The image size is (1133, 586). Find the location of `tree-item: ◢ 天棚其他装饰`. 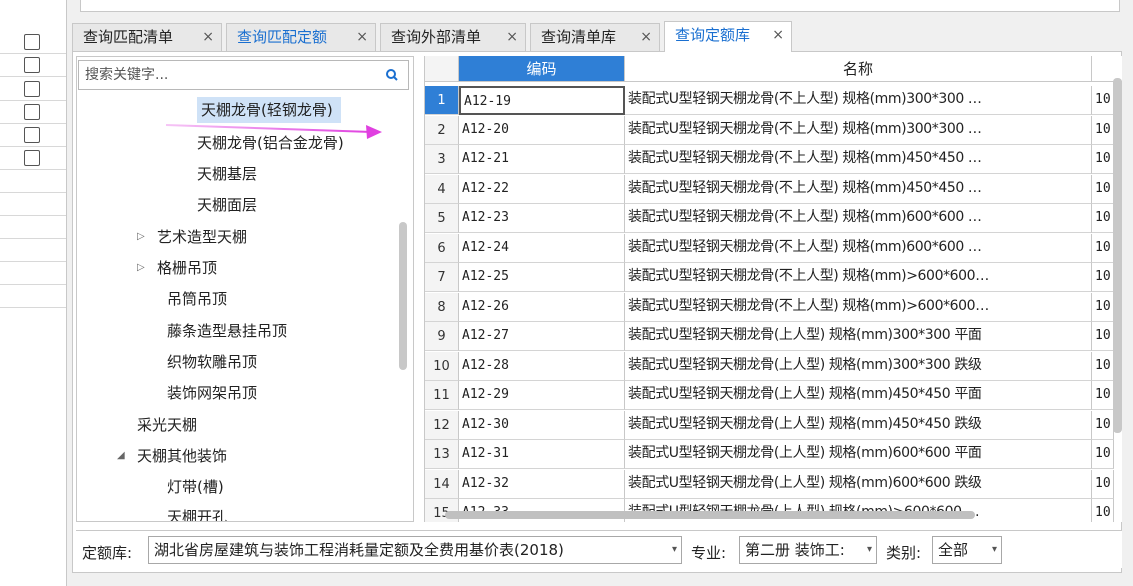

tree-item: ◢ 天棚其他装饰 is located at coordinates (172, 456).